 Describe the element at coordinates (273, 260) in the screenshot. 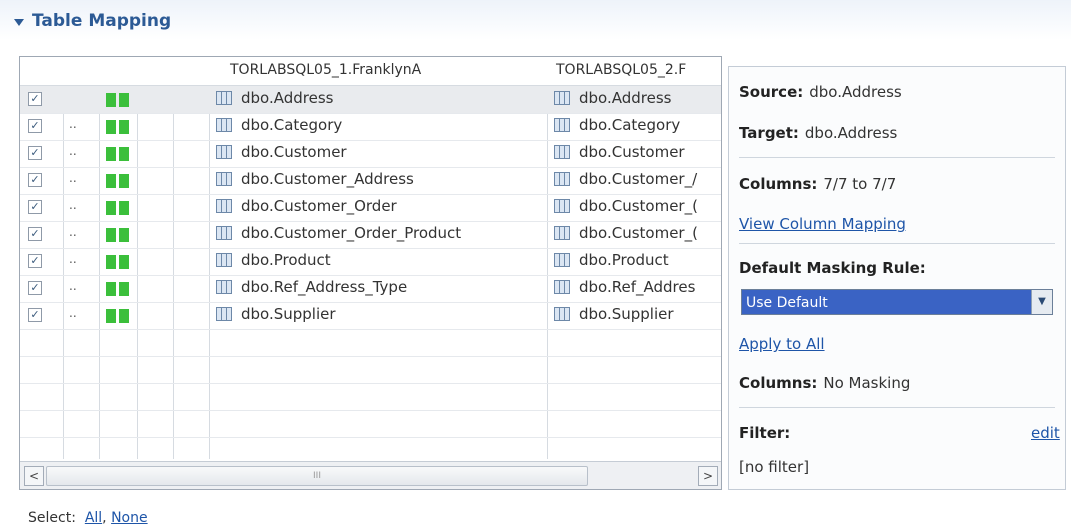

I see `source-table-cell: dbo.Product` at that location.